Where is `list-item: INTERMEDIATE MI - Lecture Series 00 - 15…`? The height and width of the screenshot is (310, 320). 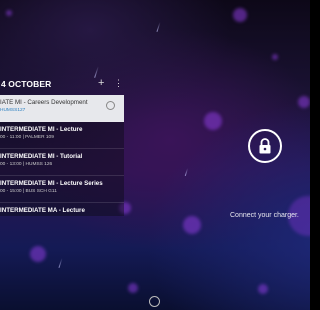
list-item: INTERMEDIATE MI - Lecture Series 00 - 15… is located at coordinates (62, 189).